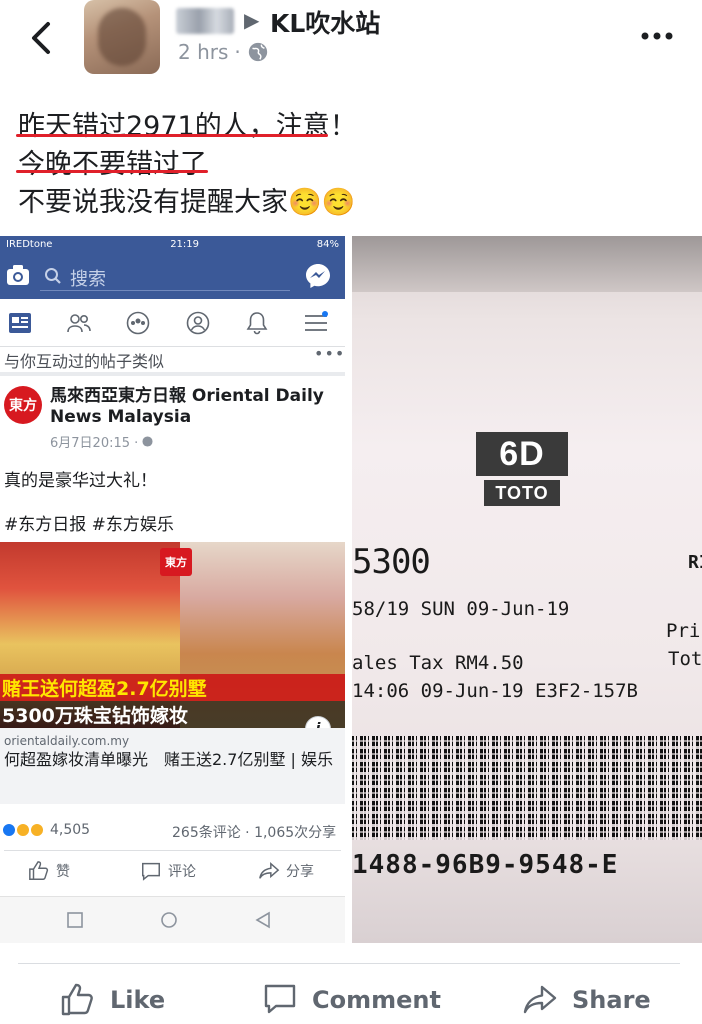 This screenshot has height=1024, width=702. What do you see at coordinates (70, 830) in the screenshot?
I see `reactions-count: 4,505` at bounding box center [70, 830].